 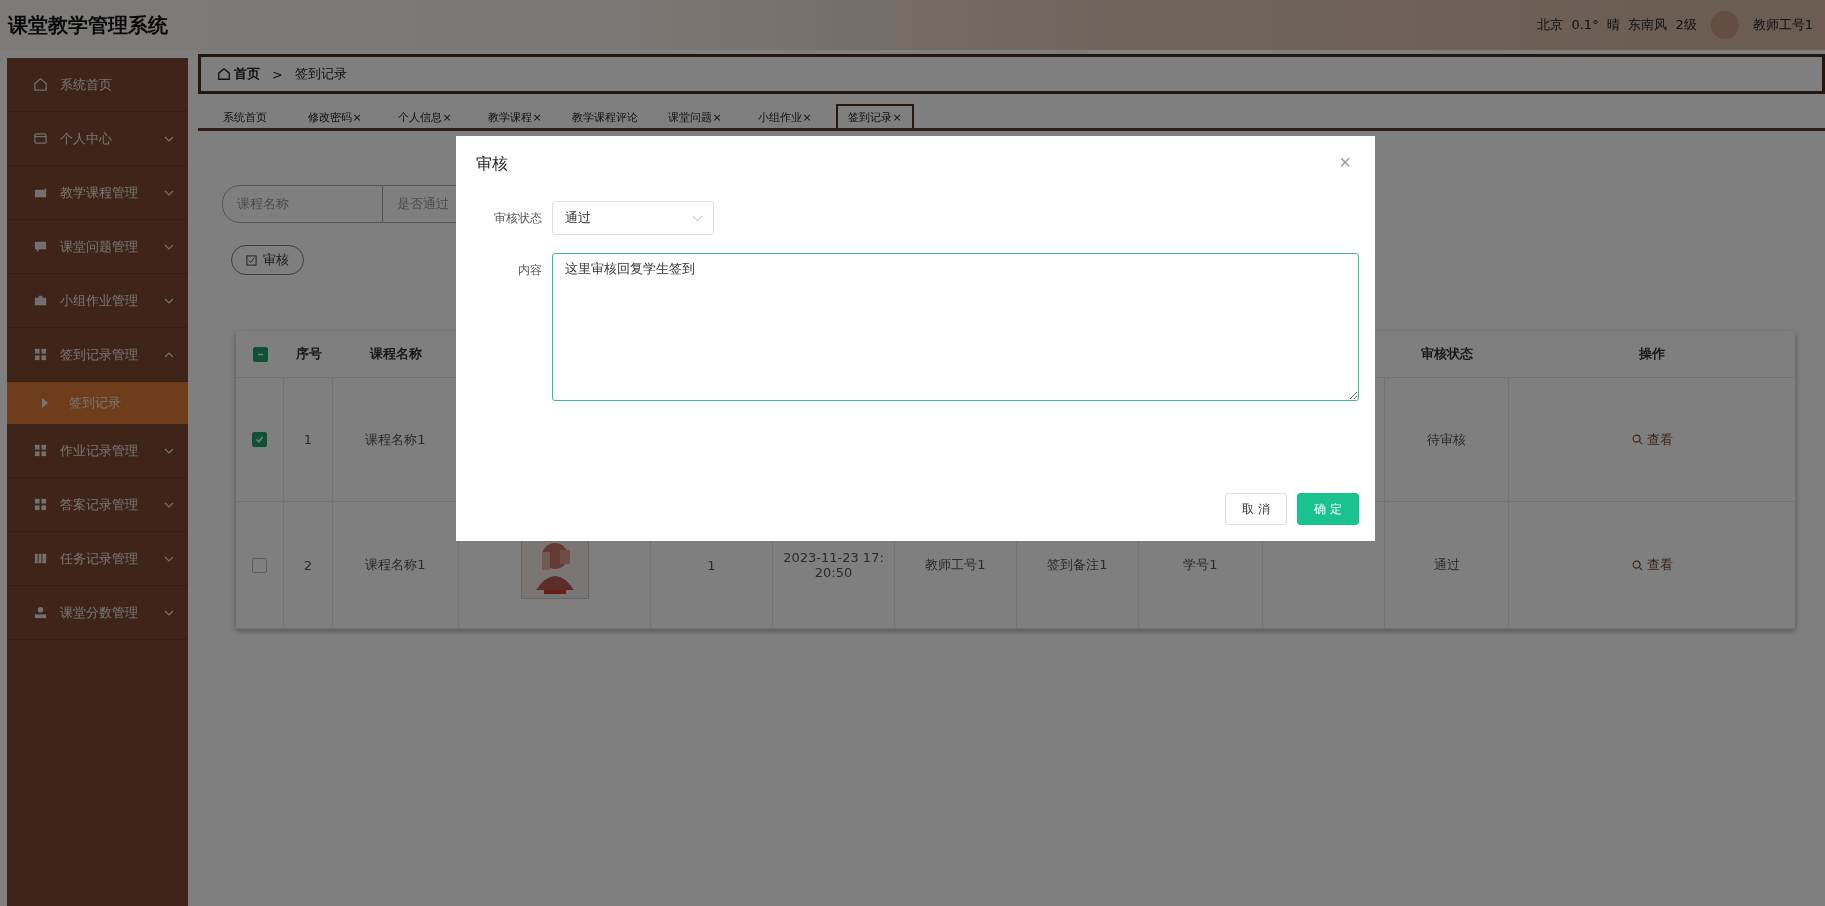 I want to click on table-cell: 教师工号1, so click(x=955, y=565).